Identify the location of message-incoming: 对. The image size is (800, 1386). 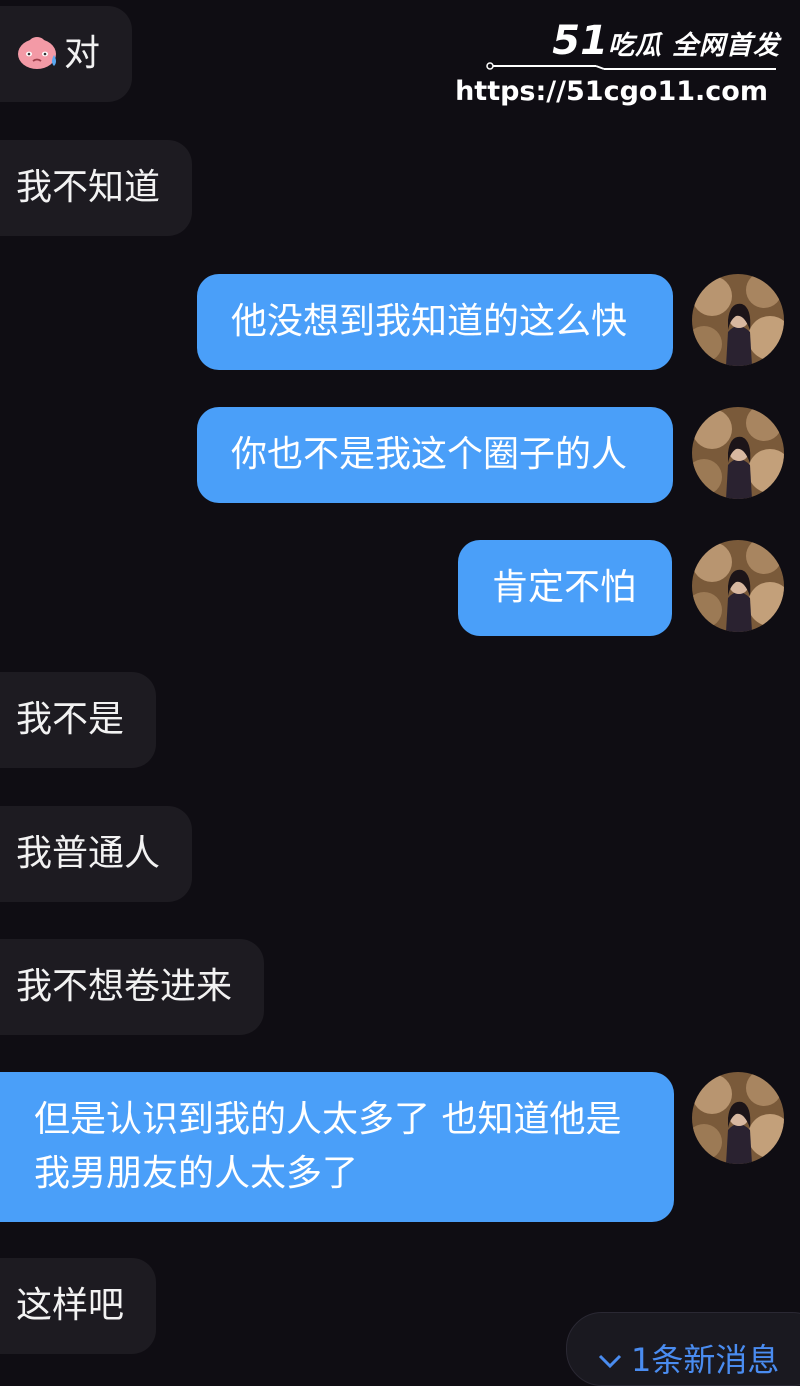
(66, 54).